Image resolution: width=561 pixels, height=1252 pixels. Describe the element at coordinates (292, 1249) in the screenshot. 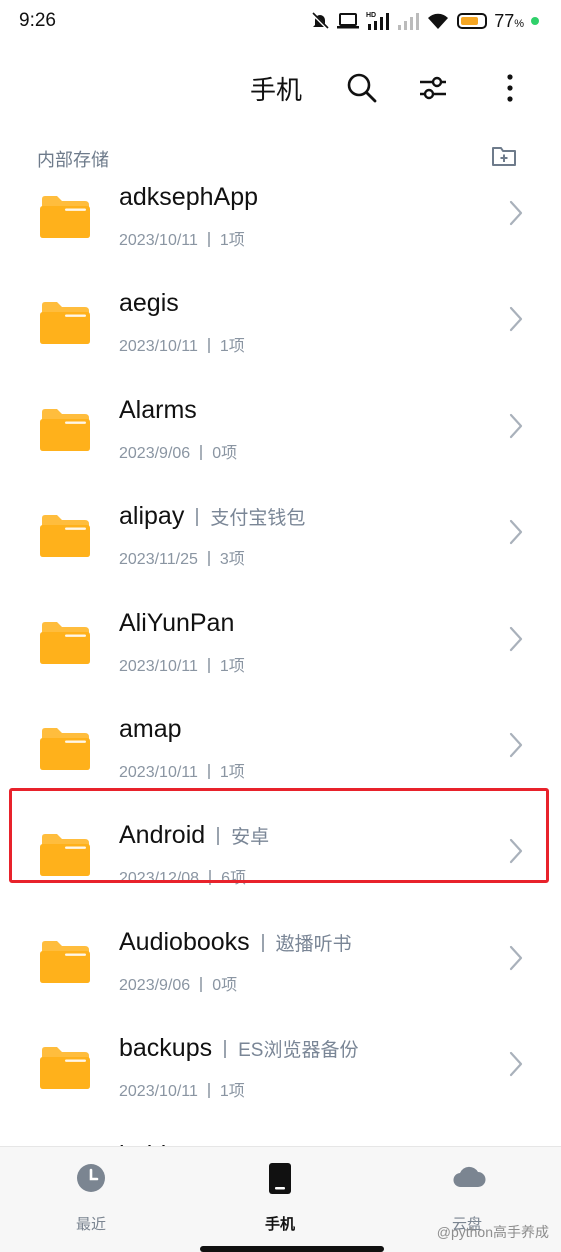

I see `home-indicator` at that location.